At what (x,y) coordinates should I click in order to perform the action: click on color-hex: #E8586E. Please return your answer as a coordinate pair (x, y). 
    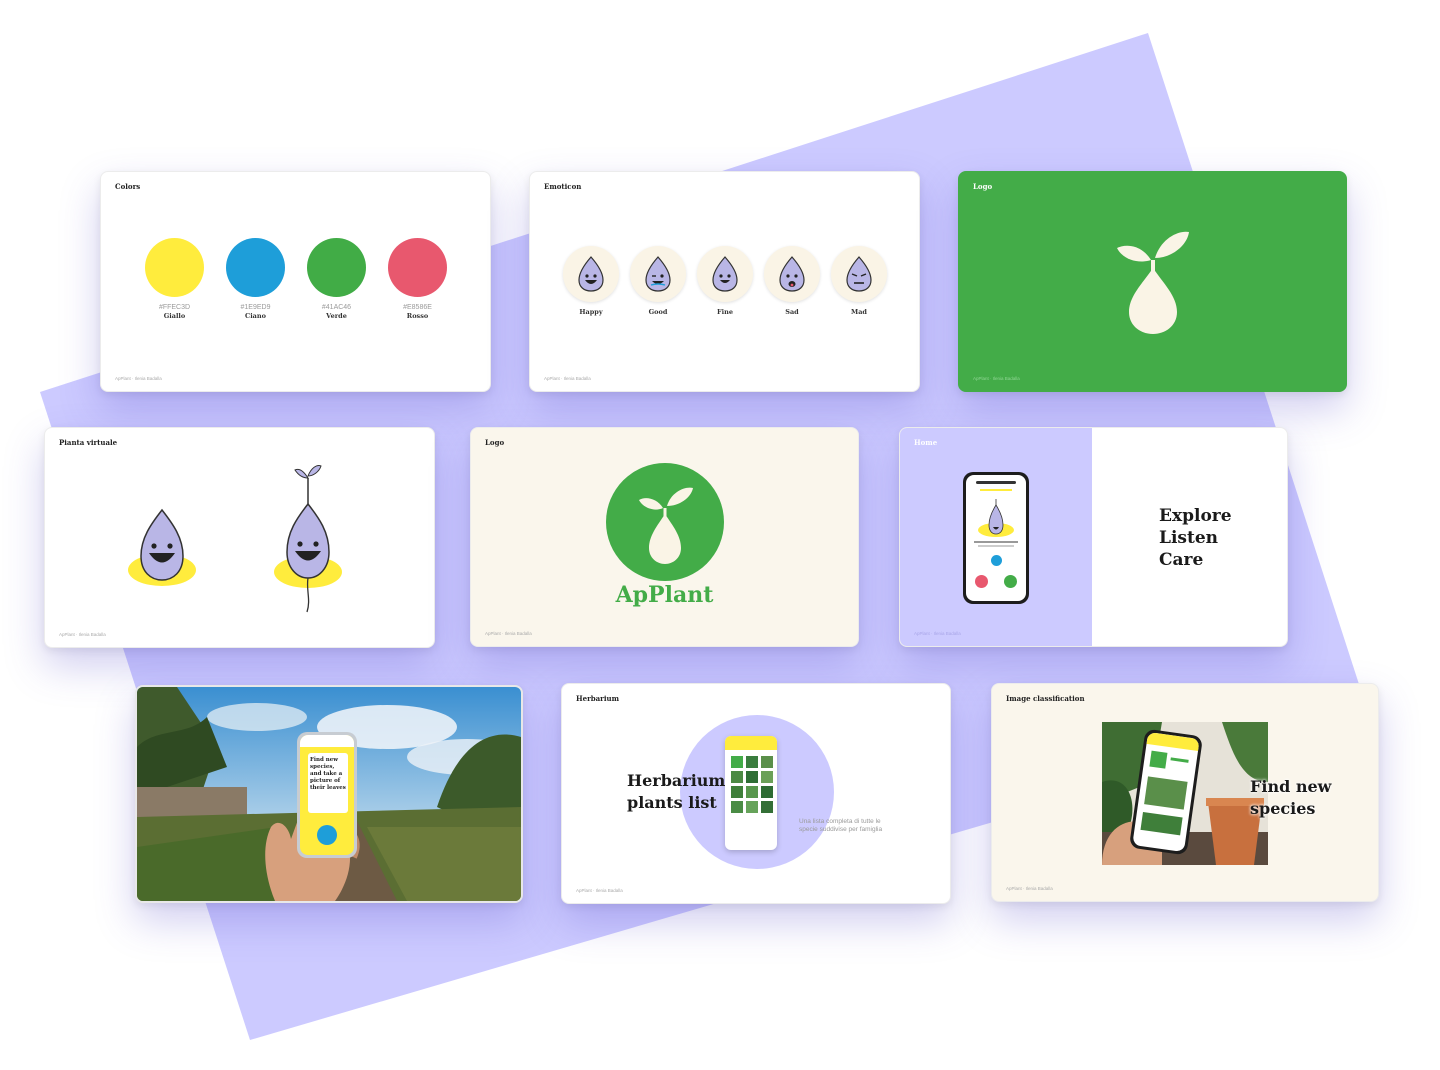
    Looking at the image, I should click on (417, 307).